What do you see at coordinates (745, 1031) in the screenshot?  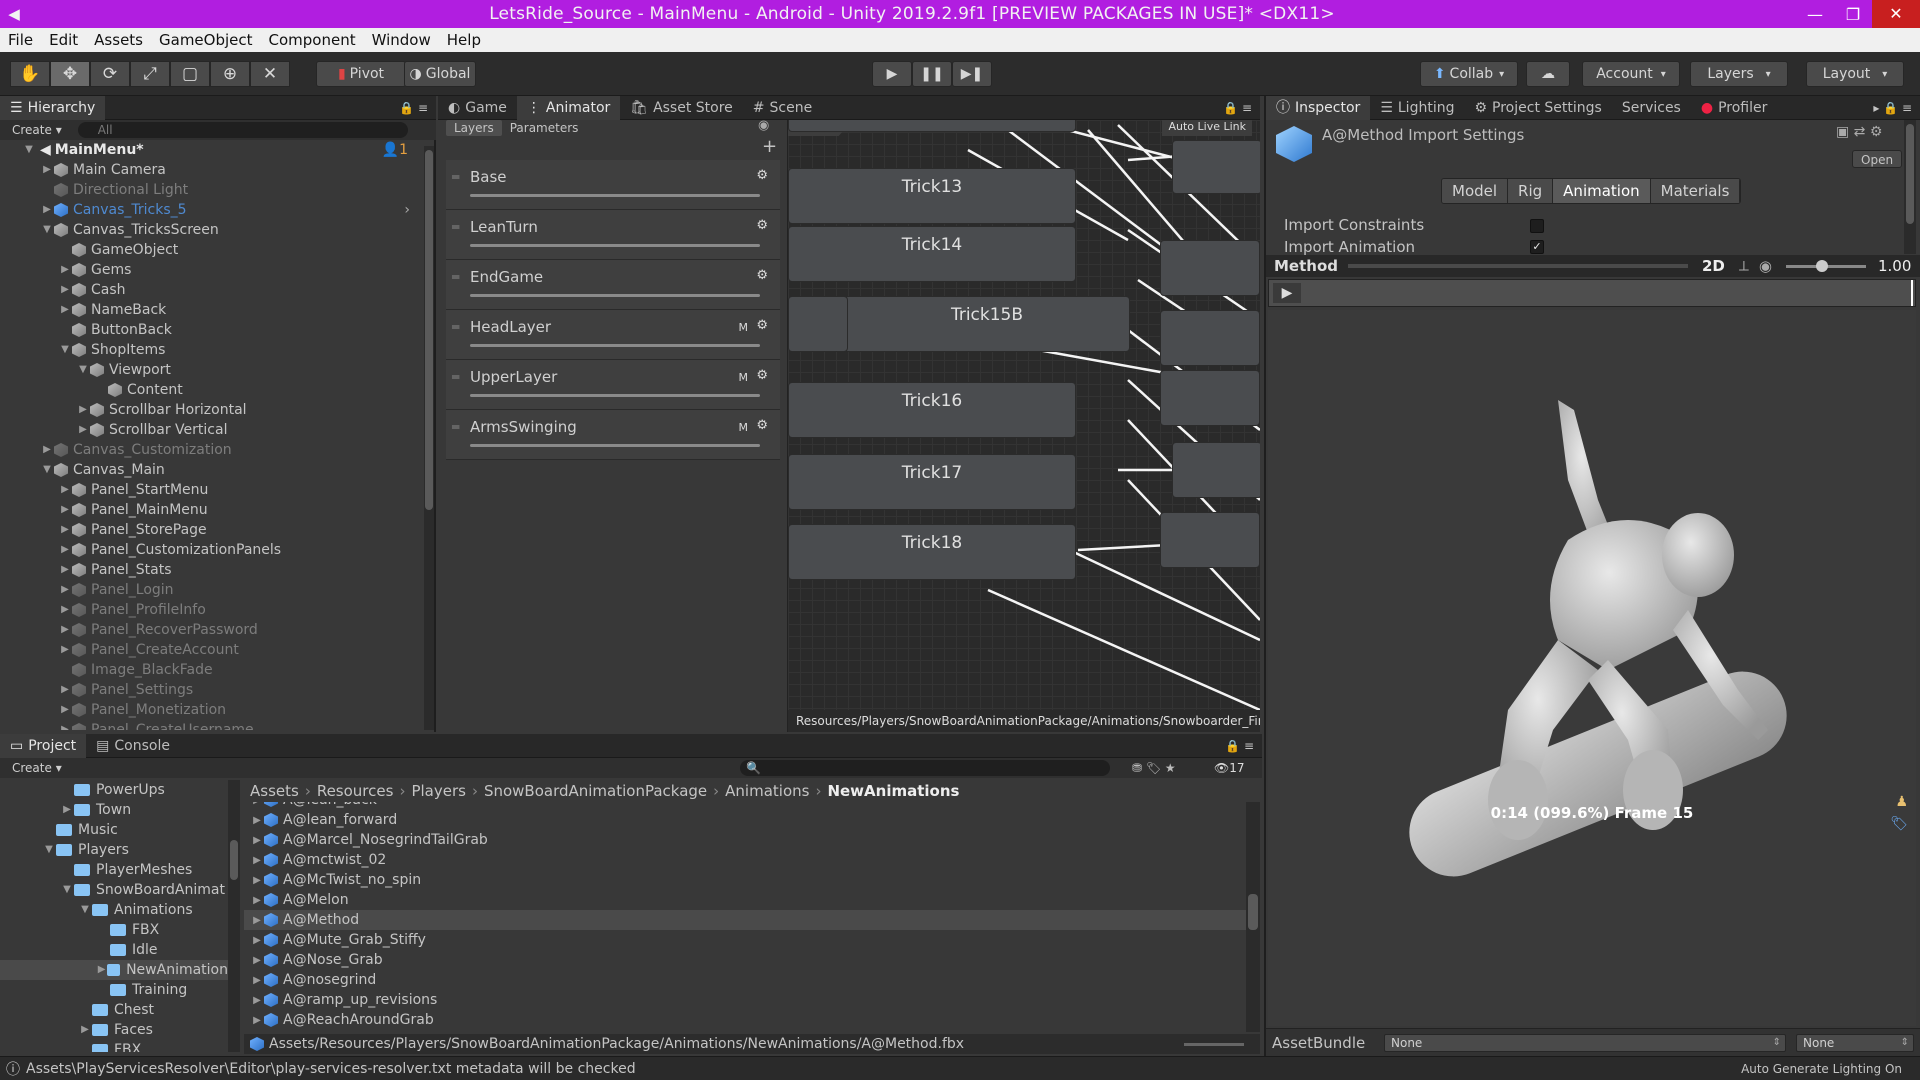 I see `asset-row: ▶A@Rewind_No_Grab` at bounding box center [745, 1031].